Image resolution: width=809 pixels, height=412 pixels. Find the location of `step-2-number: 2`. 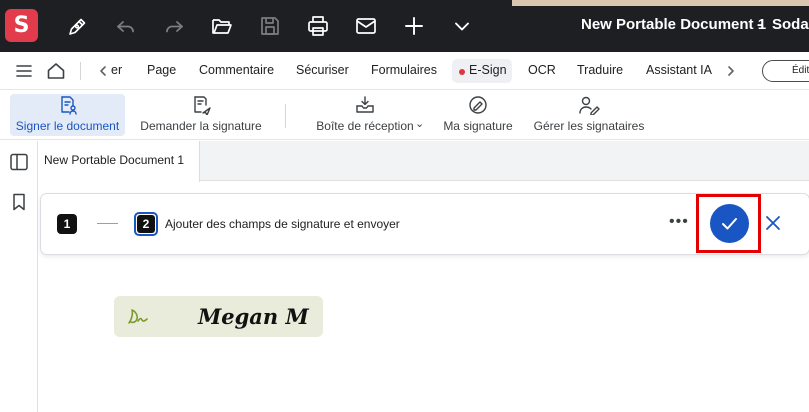

step-2-number: 2 is located at coordinates (146, 224).